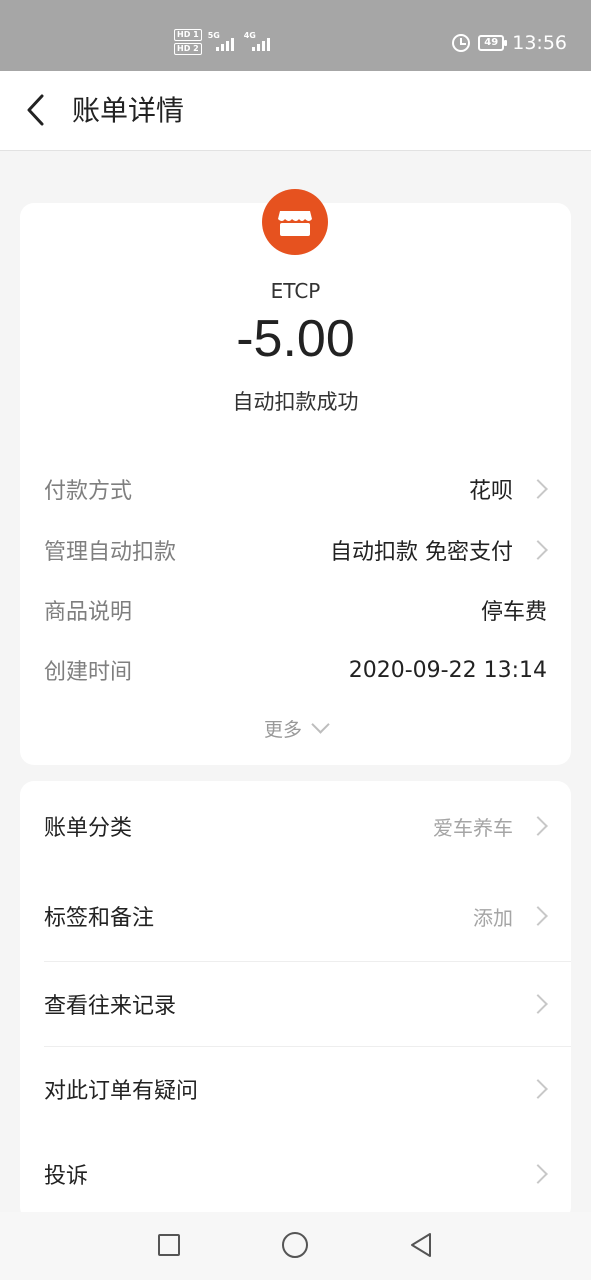 This screenshot has height=1280, width=591. I want to click on status-bar: HD 1 HD 2 5G 4G 49 13:56, so click(295, 35).